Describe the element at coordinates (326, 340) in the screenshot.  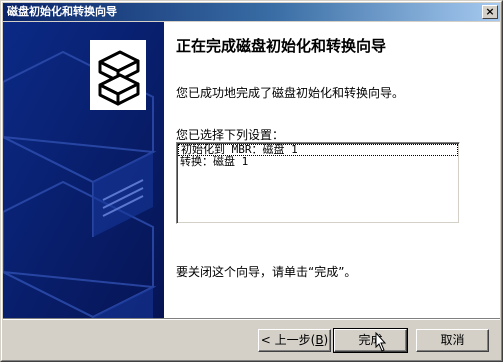
I see `back-suffix: )` at that location.